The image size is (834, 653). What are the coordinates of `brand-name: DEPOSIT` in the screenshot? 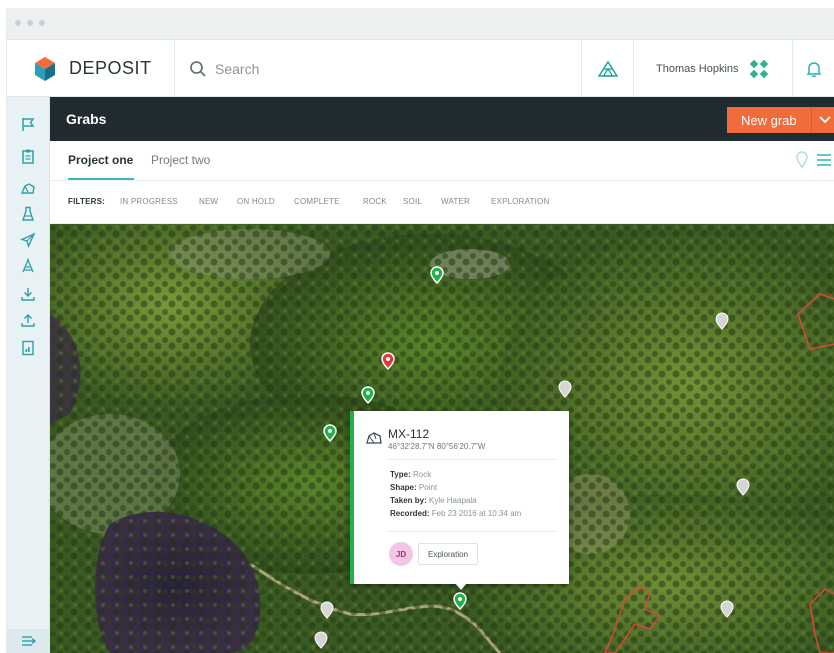 It's located at (110, 68).